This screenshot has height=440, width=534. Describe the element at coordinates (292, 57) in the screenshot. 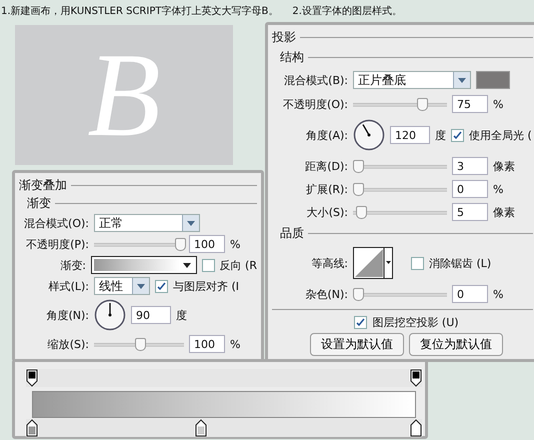

I see `section-title: 结构` at that location.